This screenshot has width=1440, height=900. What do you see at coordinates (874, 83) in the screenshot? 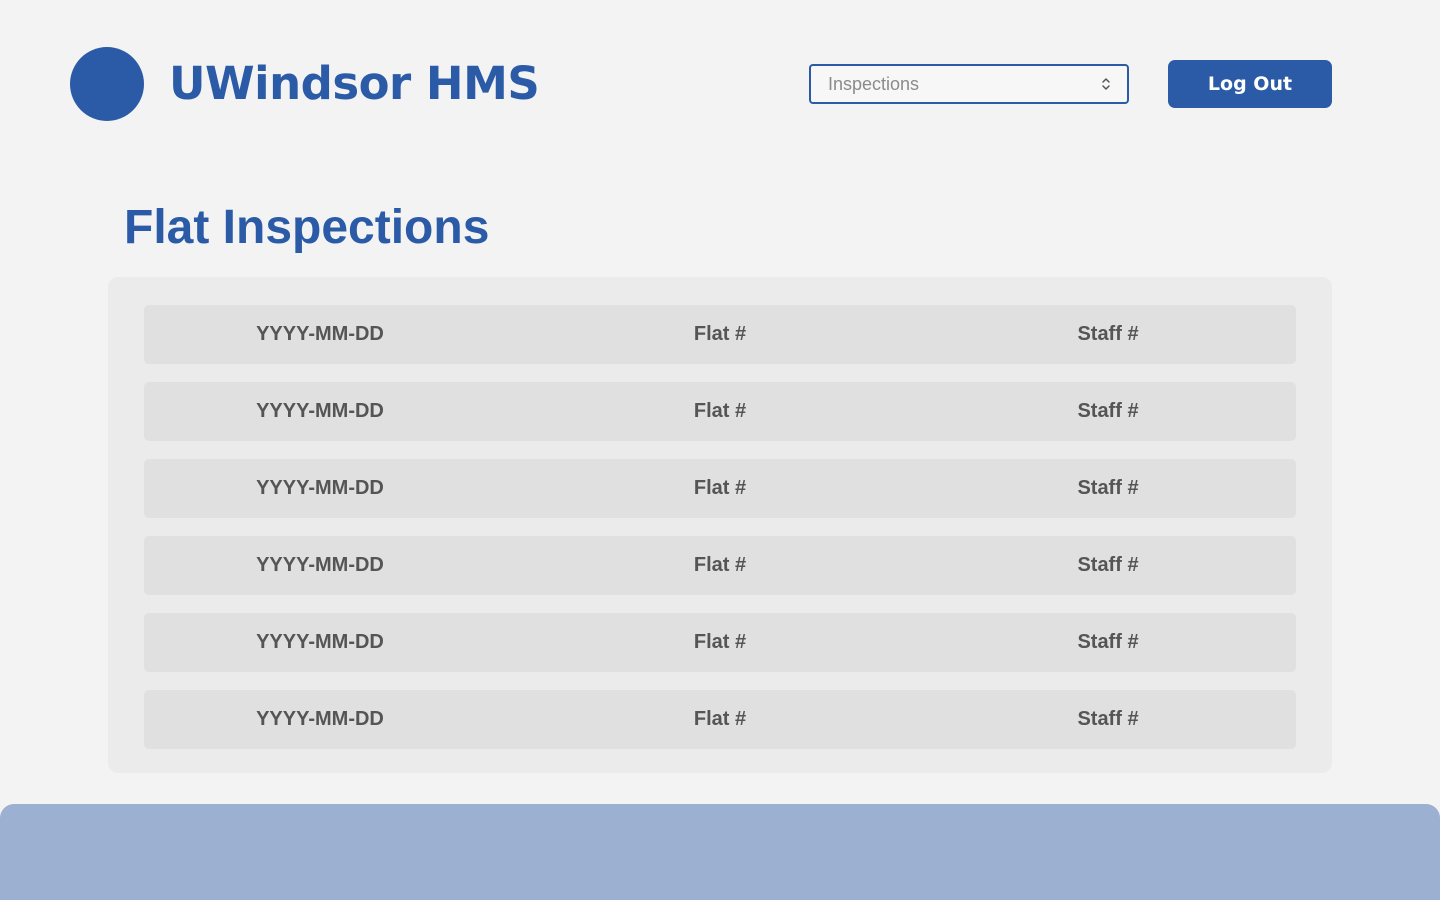
I see `page-select-value: Inspections` at bounding box center [874, 83].